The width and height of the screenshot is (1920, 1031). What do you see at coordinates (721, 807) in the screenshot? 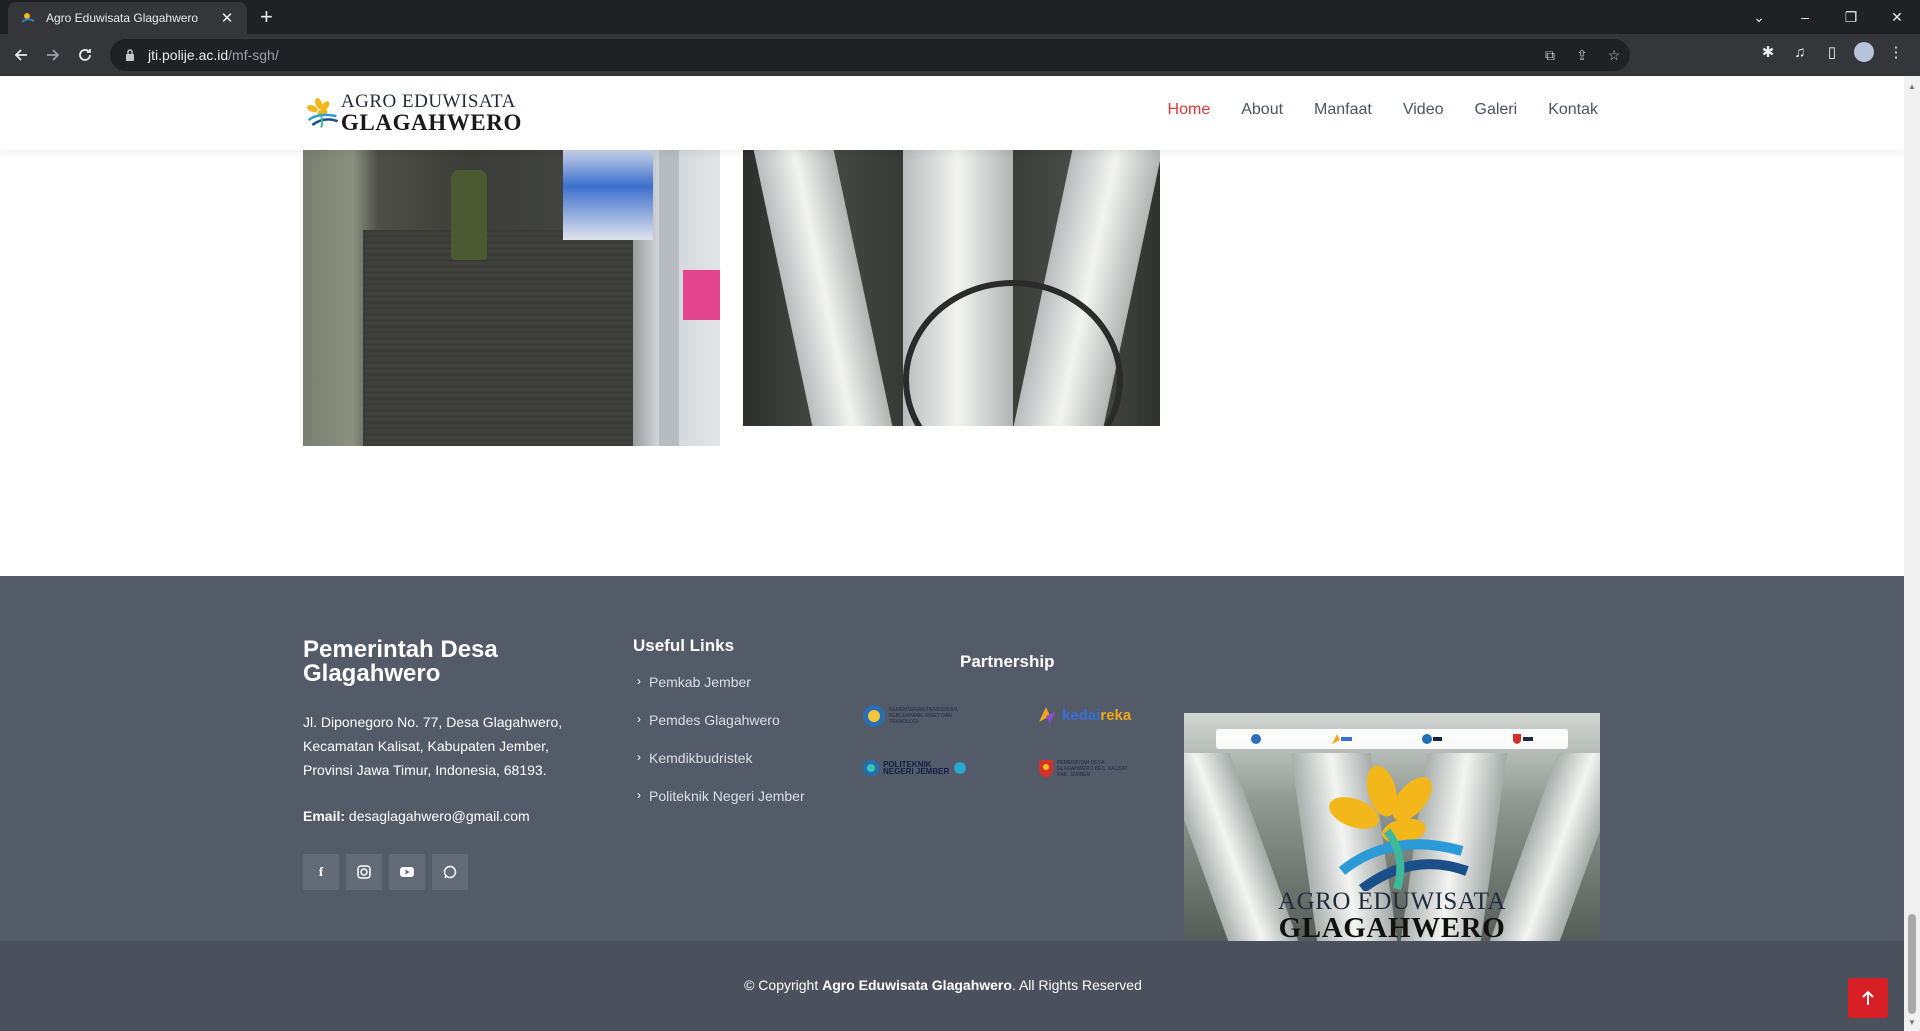
I see `footer-link-polije: › Politeknik Negeri Jember` at bounding box center [721, 807].